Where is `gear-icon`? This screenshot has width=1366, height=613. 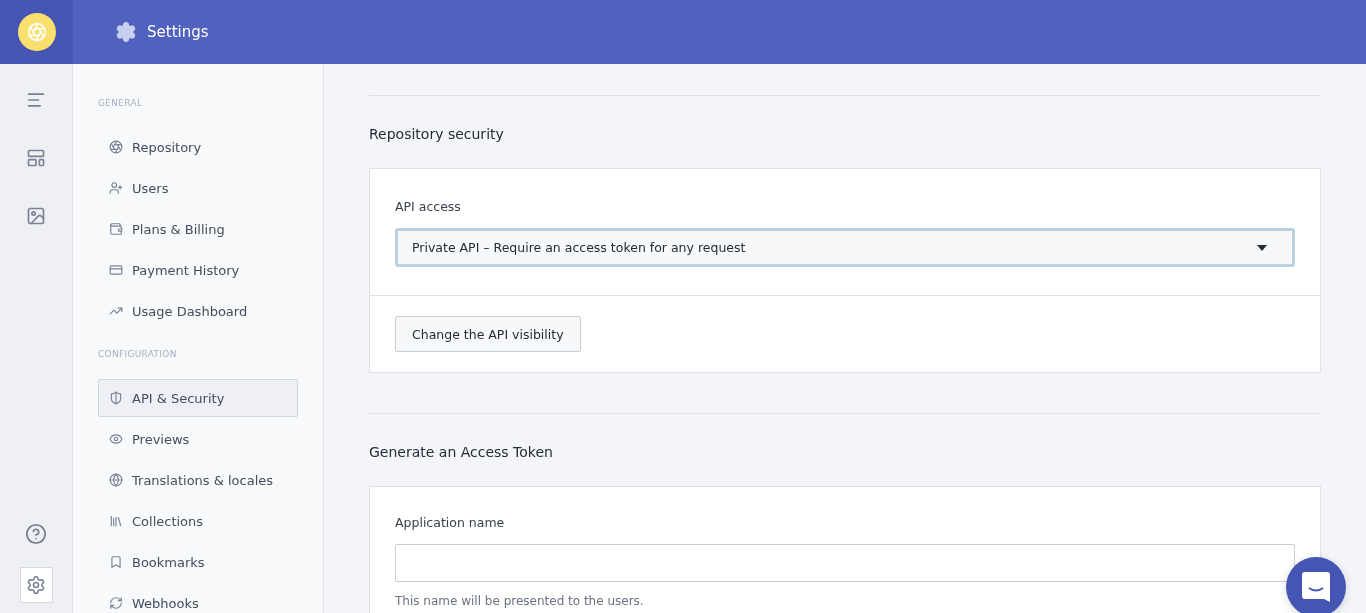
gear-icon is located at coordinates (36, 585).